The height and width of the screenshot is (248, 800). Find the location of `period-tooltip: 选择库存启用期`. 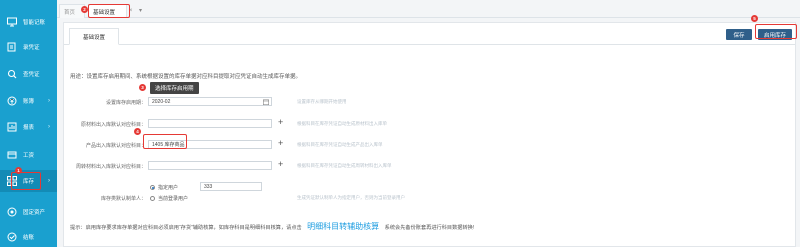

period-tooltip: 选择库存启用期 is located at coordinates (174, 88).